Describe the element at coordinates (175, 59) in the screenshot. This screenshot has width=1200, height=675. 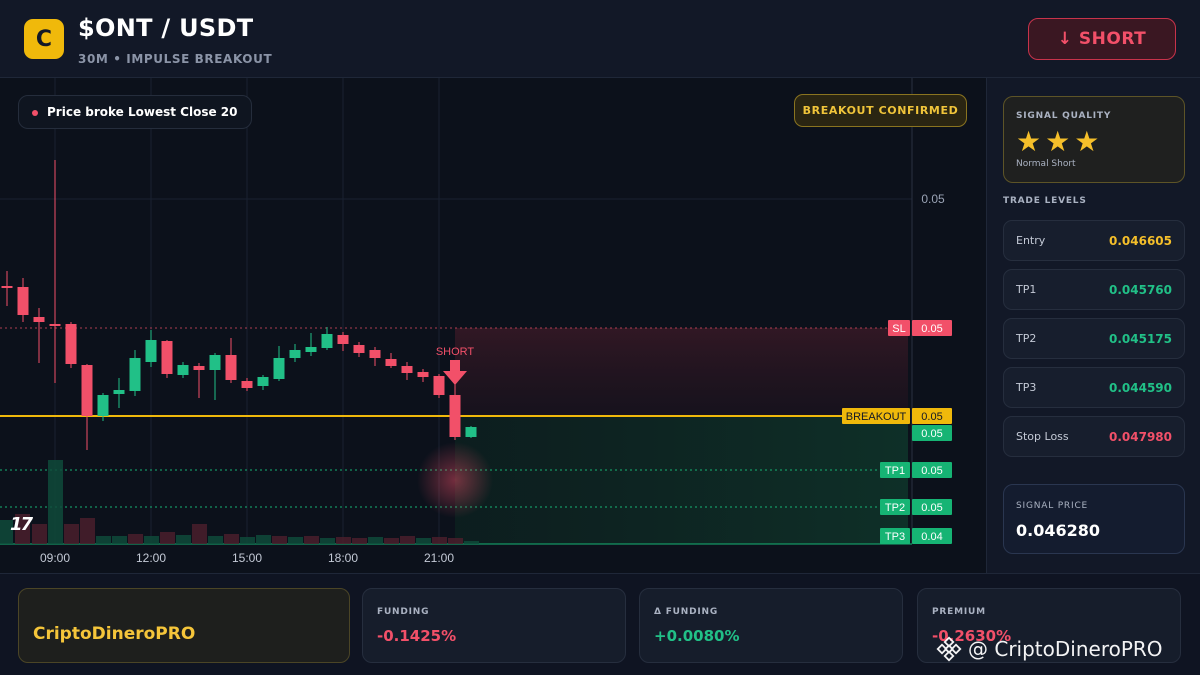
I see `timeframe-subtitle: 30M • IMPULSE BREAKOUT` at that location.